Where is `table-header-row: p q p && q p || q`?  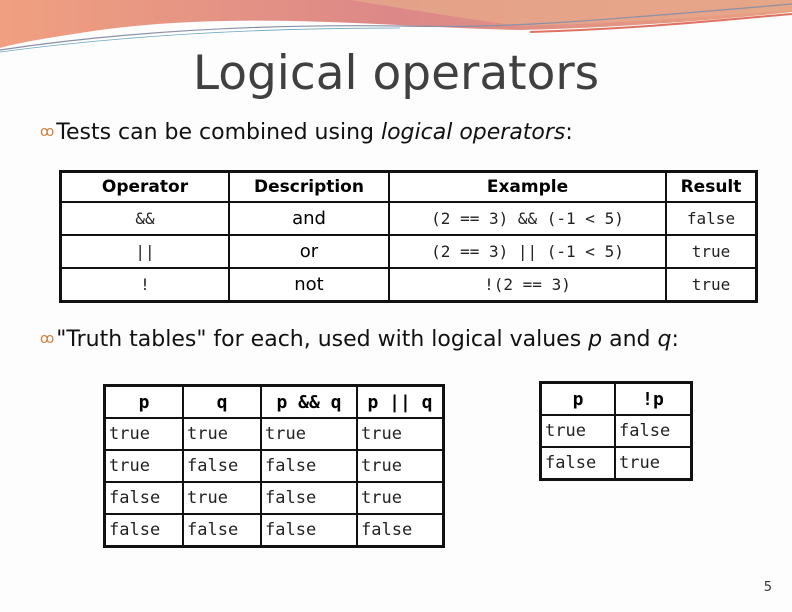
table-header-row: p q p && q p || q is located at coordinates (274, 401).